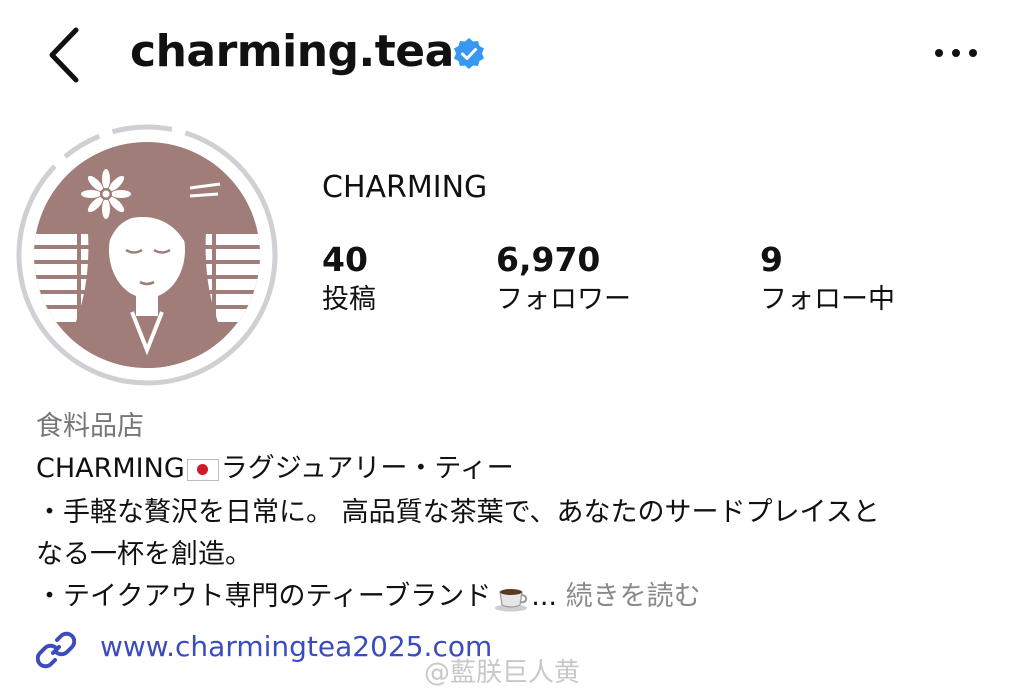 This screenshot has width=1034, height=692. What do you see at coordinates (349, 280) in the screenshot?
I see `stat-posts: 40 投稿` at bounding box center [349, 280].